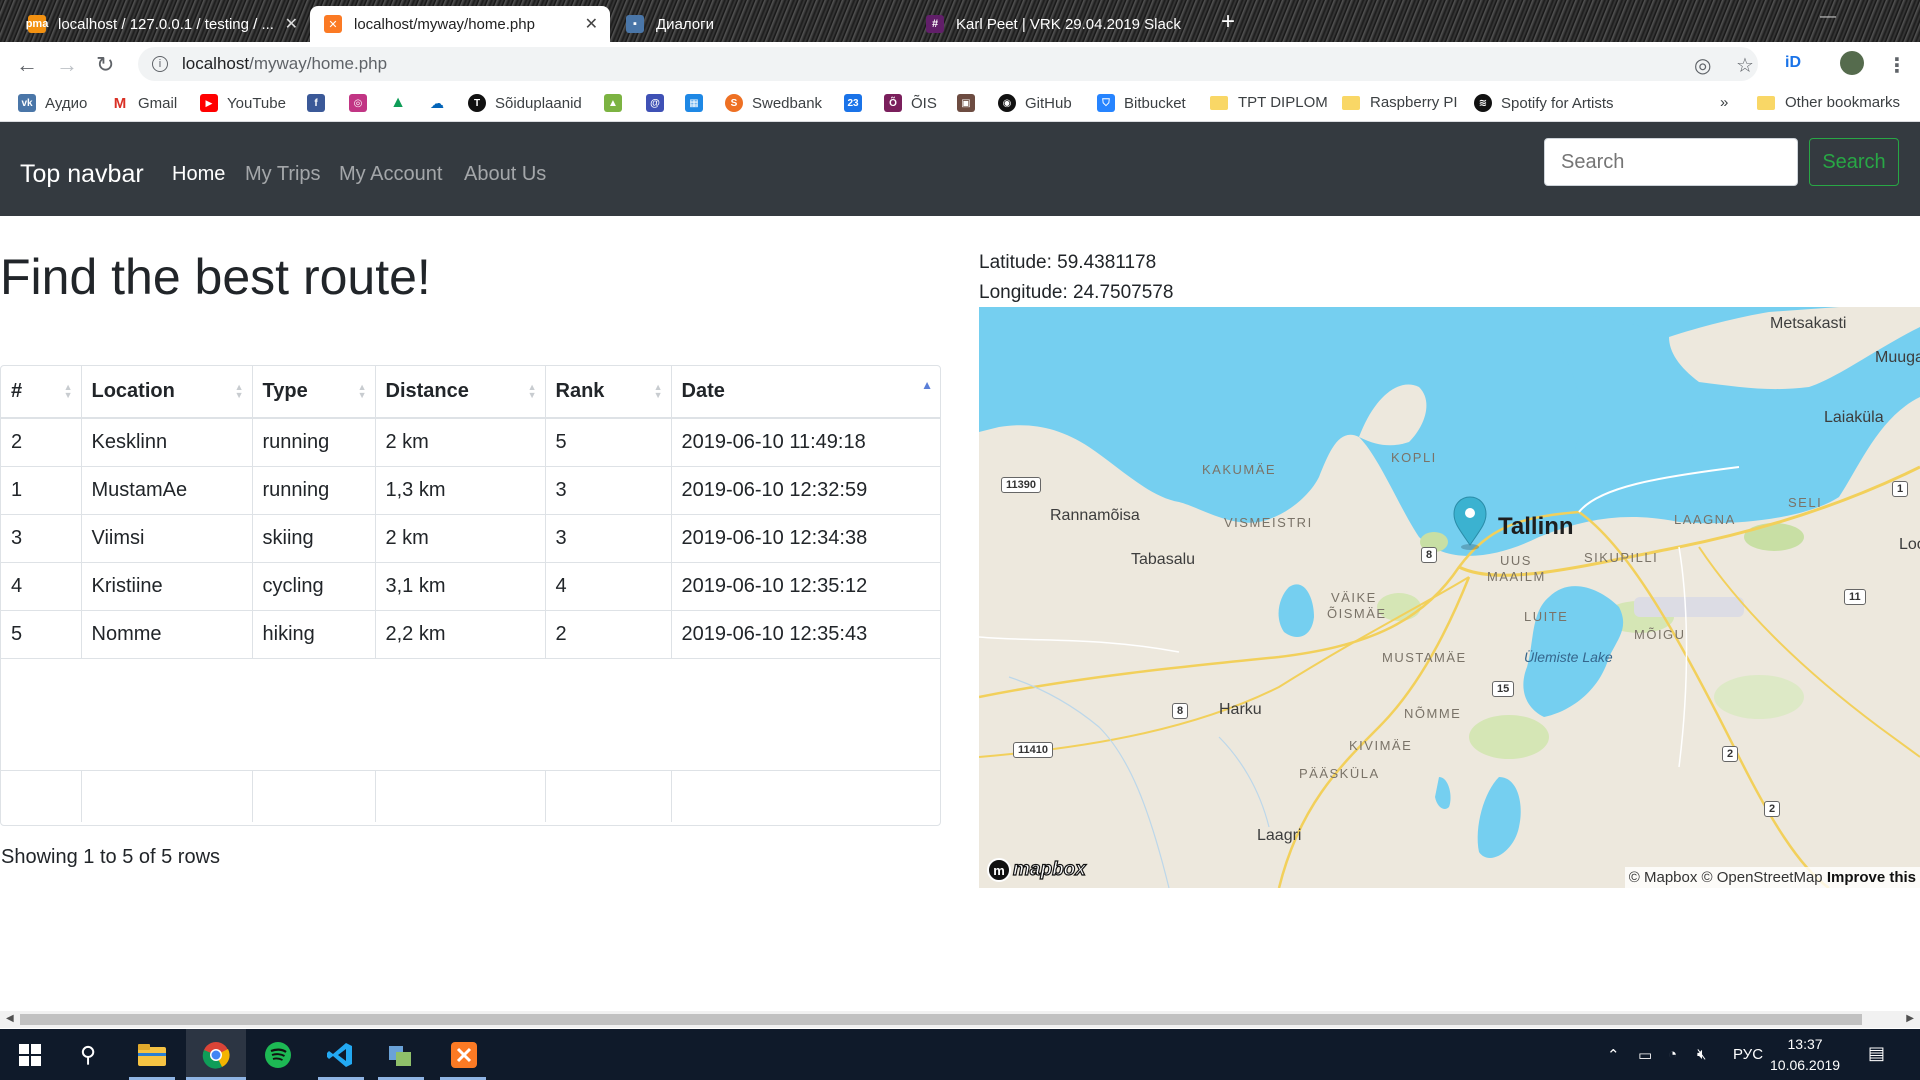  What do you see at coordinates (400, 1055) in the screenshot?
I see `task-app-icon` at bounding box center [400, 1055].